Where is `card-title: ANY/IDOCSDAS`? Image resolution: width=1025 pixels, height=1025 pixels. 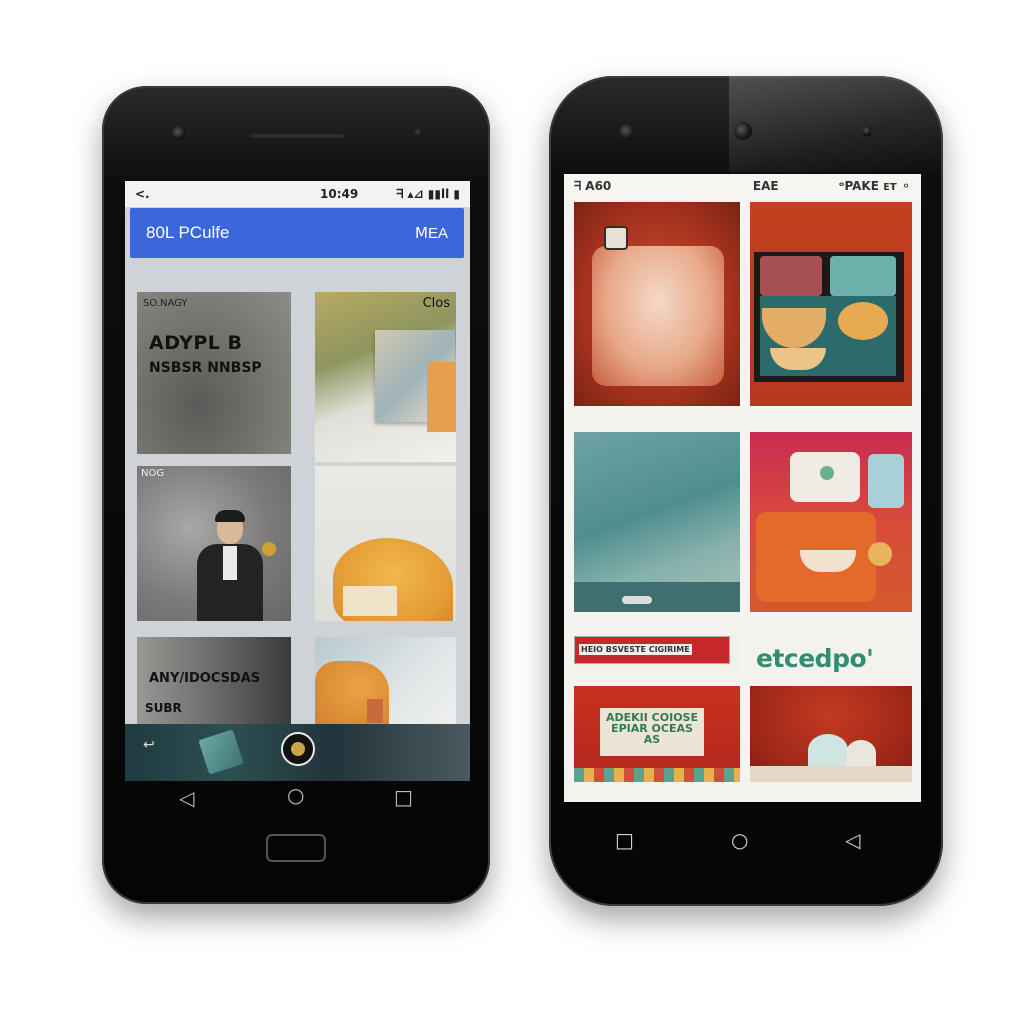 card-title: ANY/IDOCSDAS is located at coordinates (205, 678).